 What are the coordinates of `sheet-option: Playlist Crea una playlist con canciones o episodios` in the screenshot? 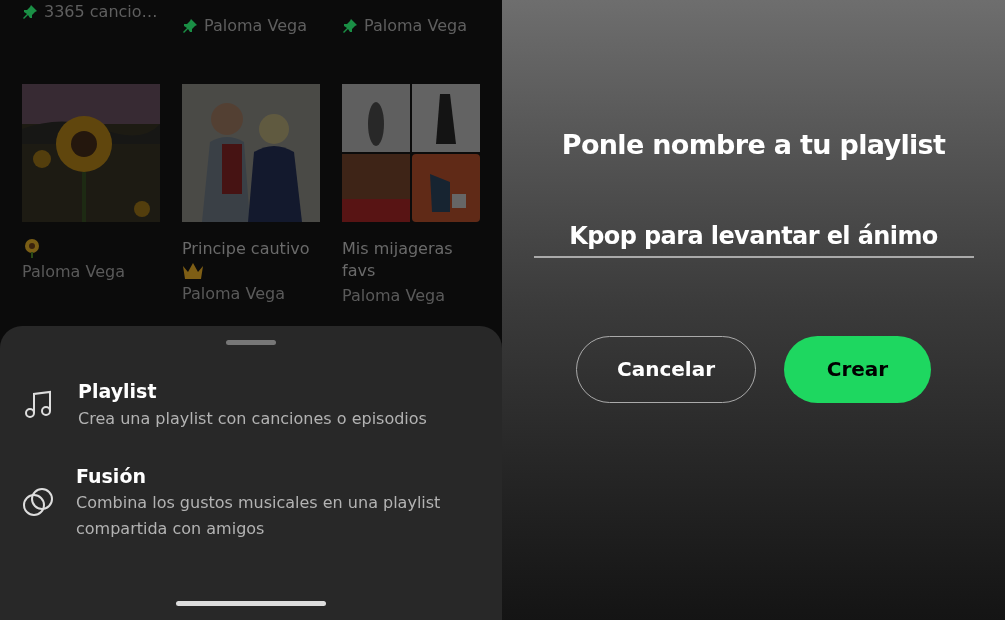 It's located at (251, 404).